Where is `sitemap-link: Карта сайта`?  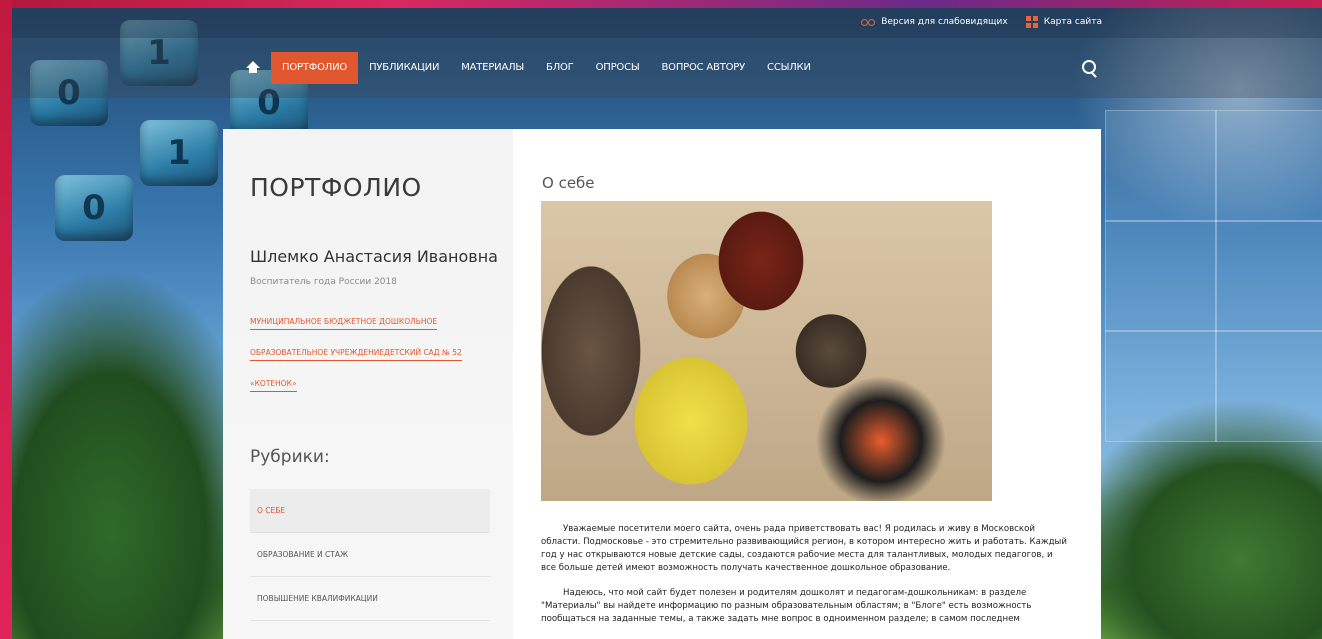
sitemap-link: Карта сайта is located at coordinates (1063, 22).